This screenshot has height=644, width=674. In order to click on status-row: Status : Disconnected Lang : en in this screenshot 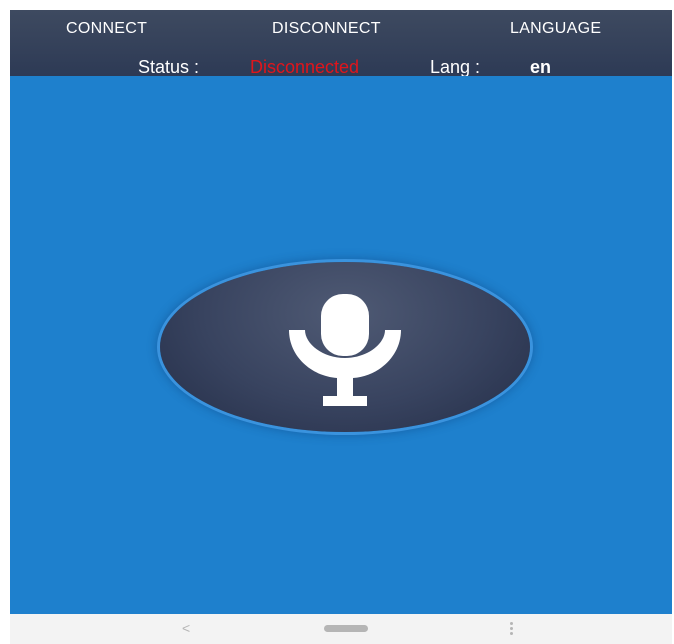, I will do `click(341, 67)`.